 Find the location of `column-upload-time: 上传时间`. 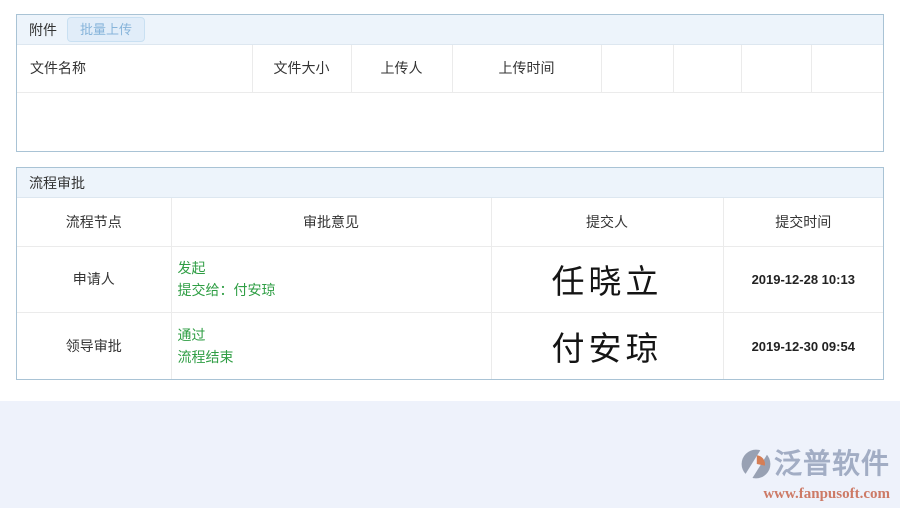

column-upload-time: 上传时间 is located at coordinates (527, 69).